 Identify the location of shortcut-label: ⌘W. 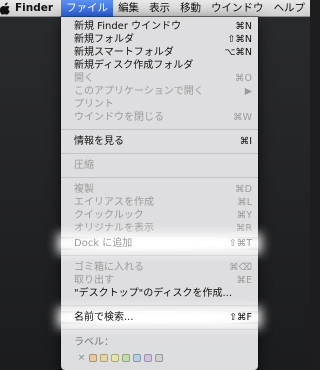
(242, 117).